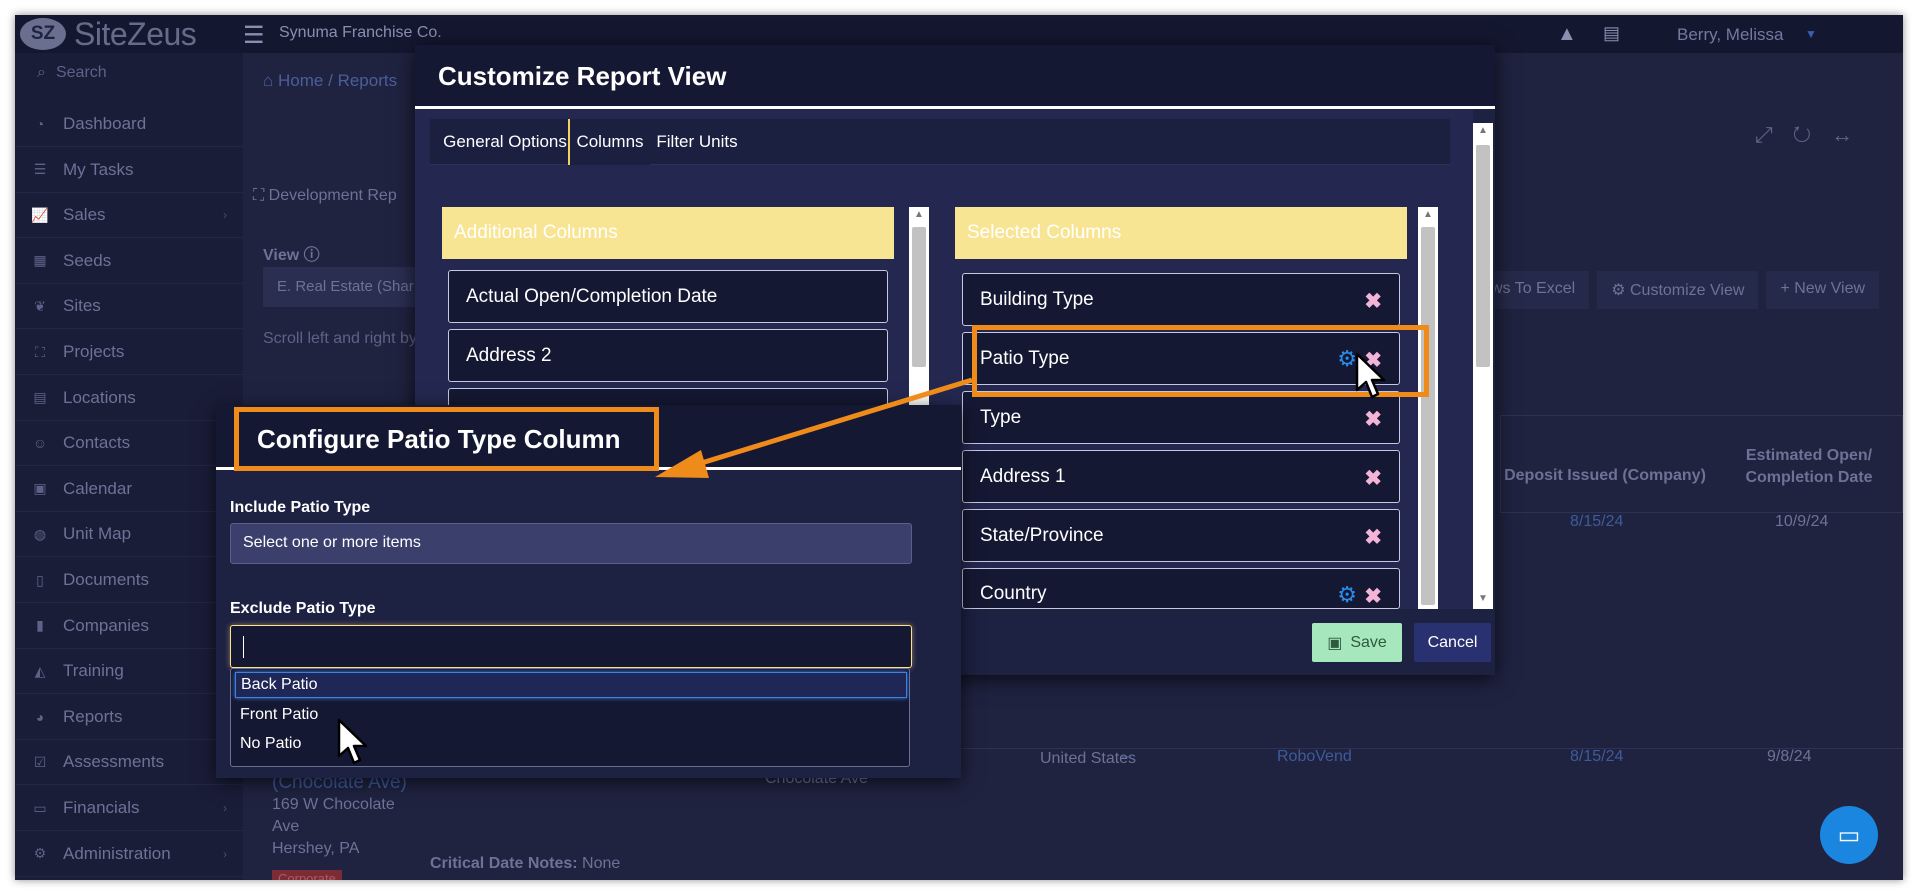 The height and width of the screenshot is (895, 1919). I want to click on row2-vendor-link: RoboVend, so click(1314, 757).